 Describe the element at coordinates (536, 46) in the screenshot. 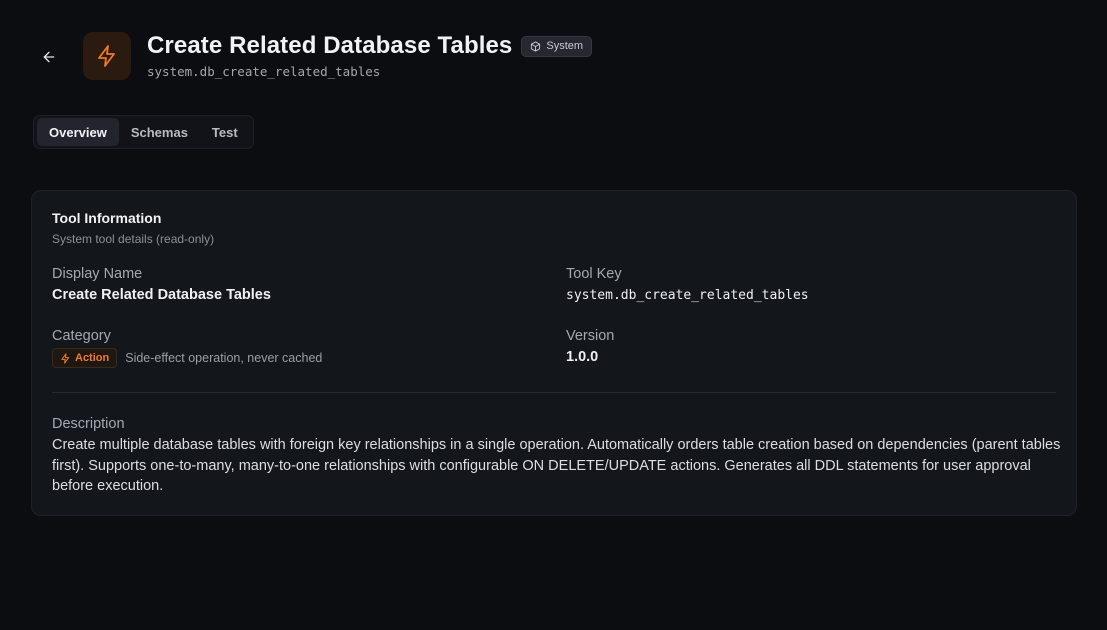

I see `cube-icon` at that location.